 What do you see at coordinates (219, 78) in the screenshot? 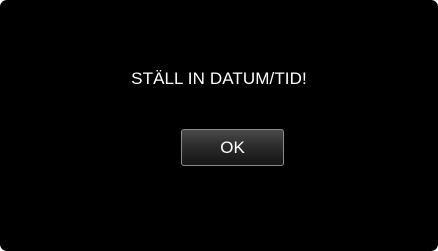
I see `set-date-time-message: STÄLL IN DATUM/TID!` at bounding box center [219, 78].